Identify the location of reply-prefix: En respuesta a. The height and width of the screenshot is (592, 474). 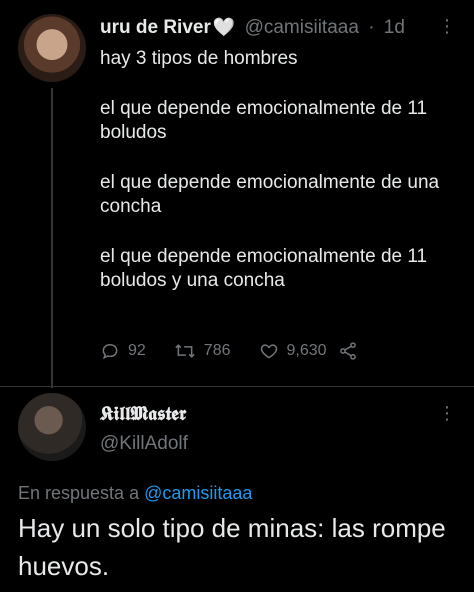
(79, 493).